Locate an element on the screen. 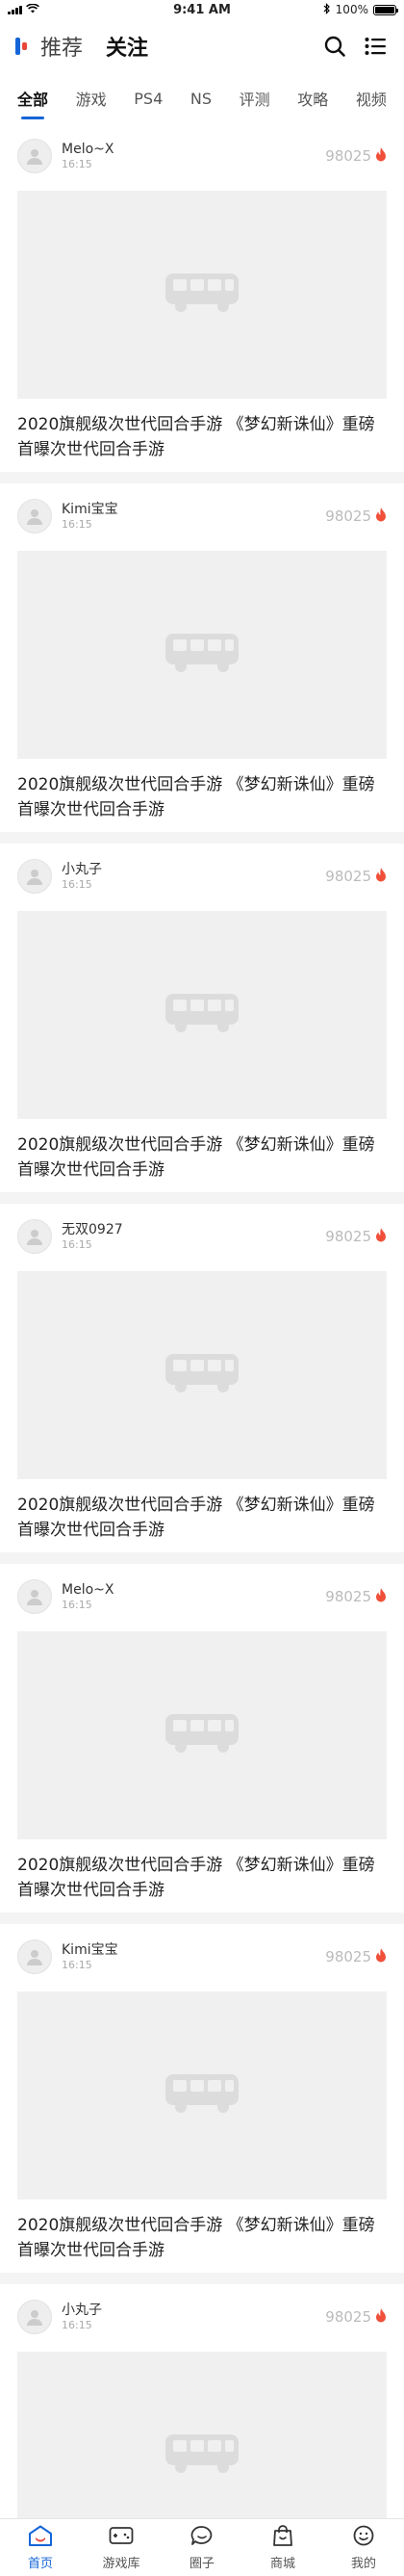 Image resolution: width=404 pixels, height=2576 pixels. category-guides: 攻略 is located at coordinates (312, 98).